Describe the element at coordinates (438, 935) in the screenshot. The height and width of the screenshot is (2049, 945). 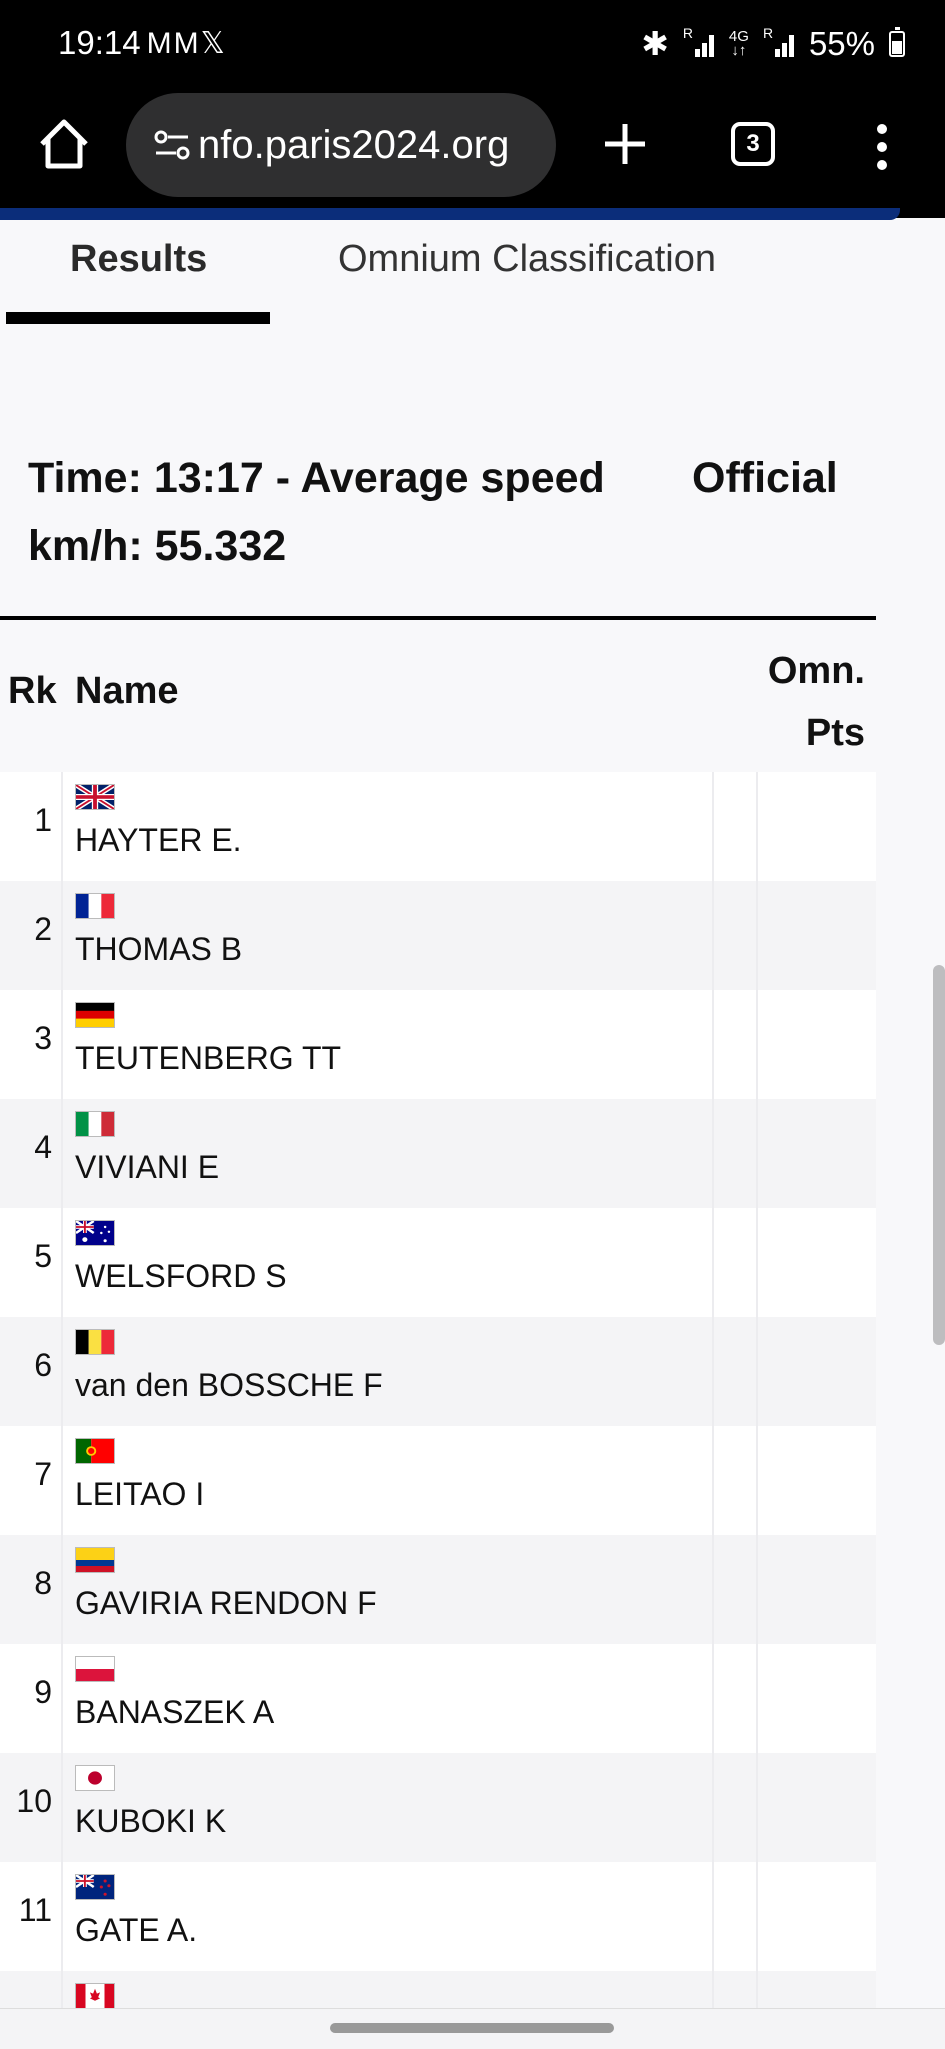
I see `table-row: 2 THOMAS B` at that location.